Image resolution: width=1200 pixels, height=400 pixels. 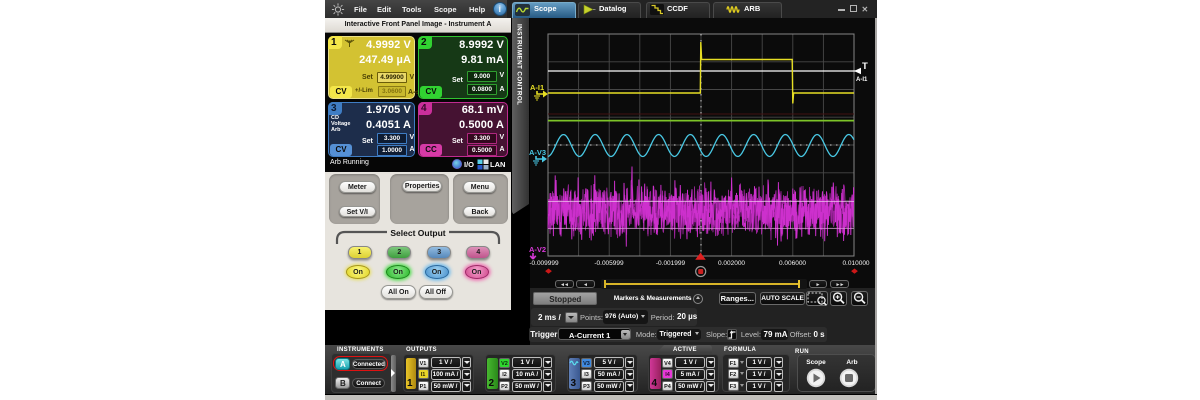 I want to click on svg-text: A-V2, so click(x=537, y=249).